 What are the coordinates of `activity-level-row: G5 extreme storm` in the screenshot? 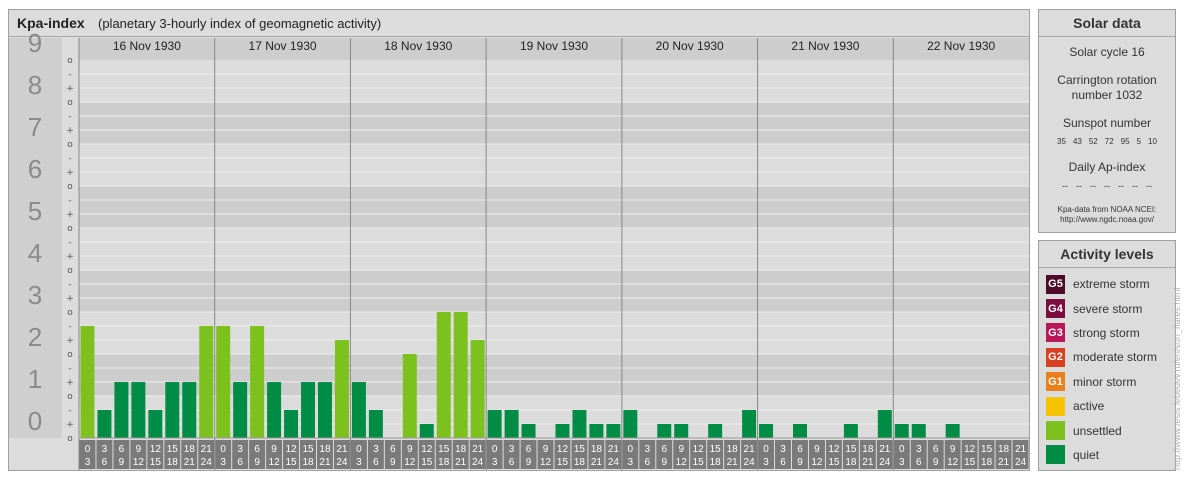 It's located at (1107, 284).